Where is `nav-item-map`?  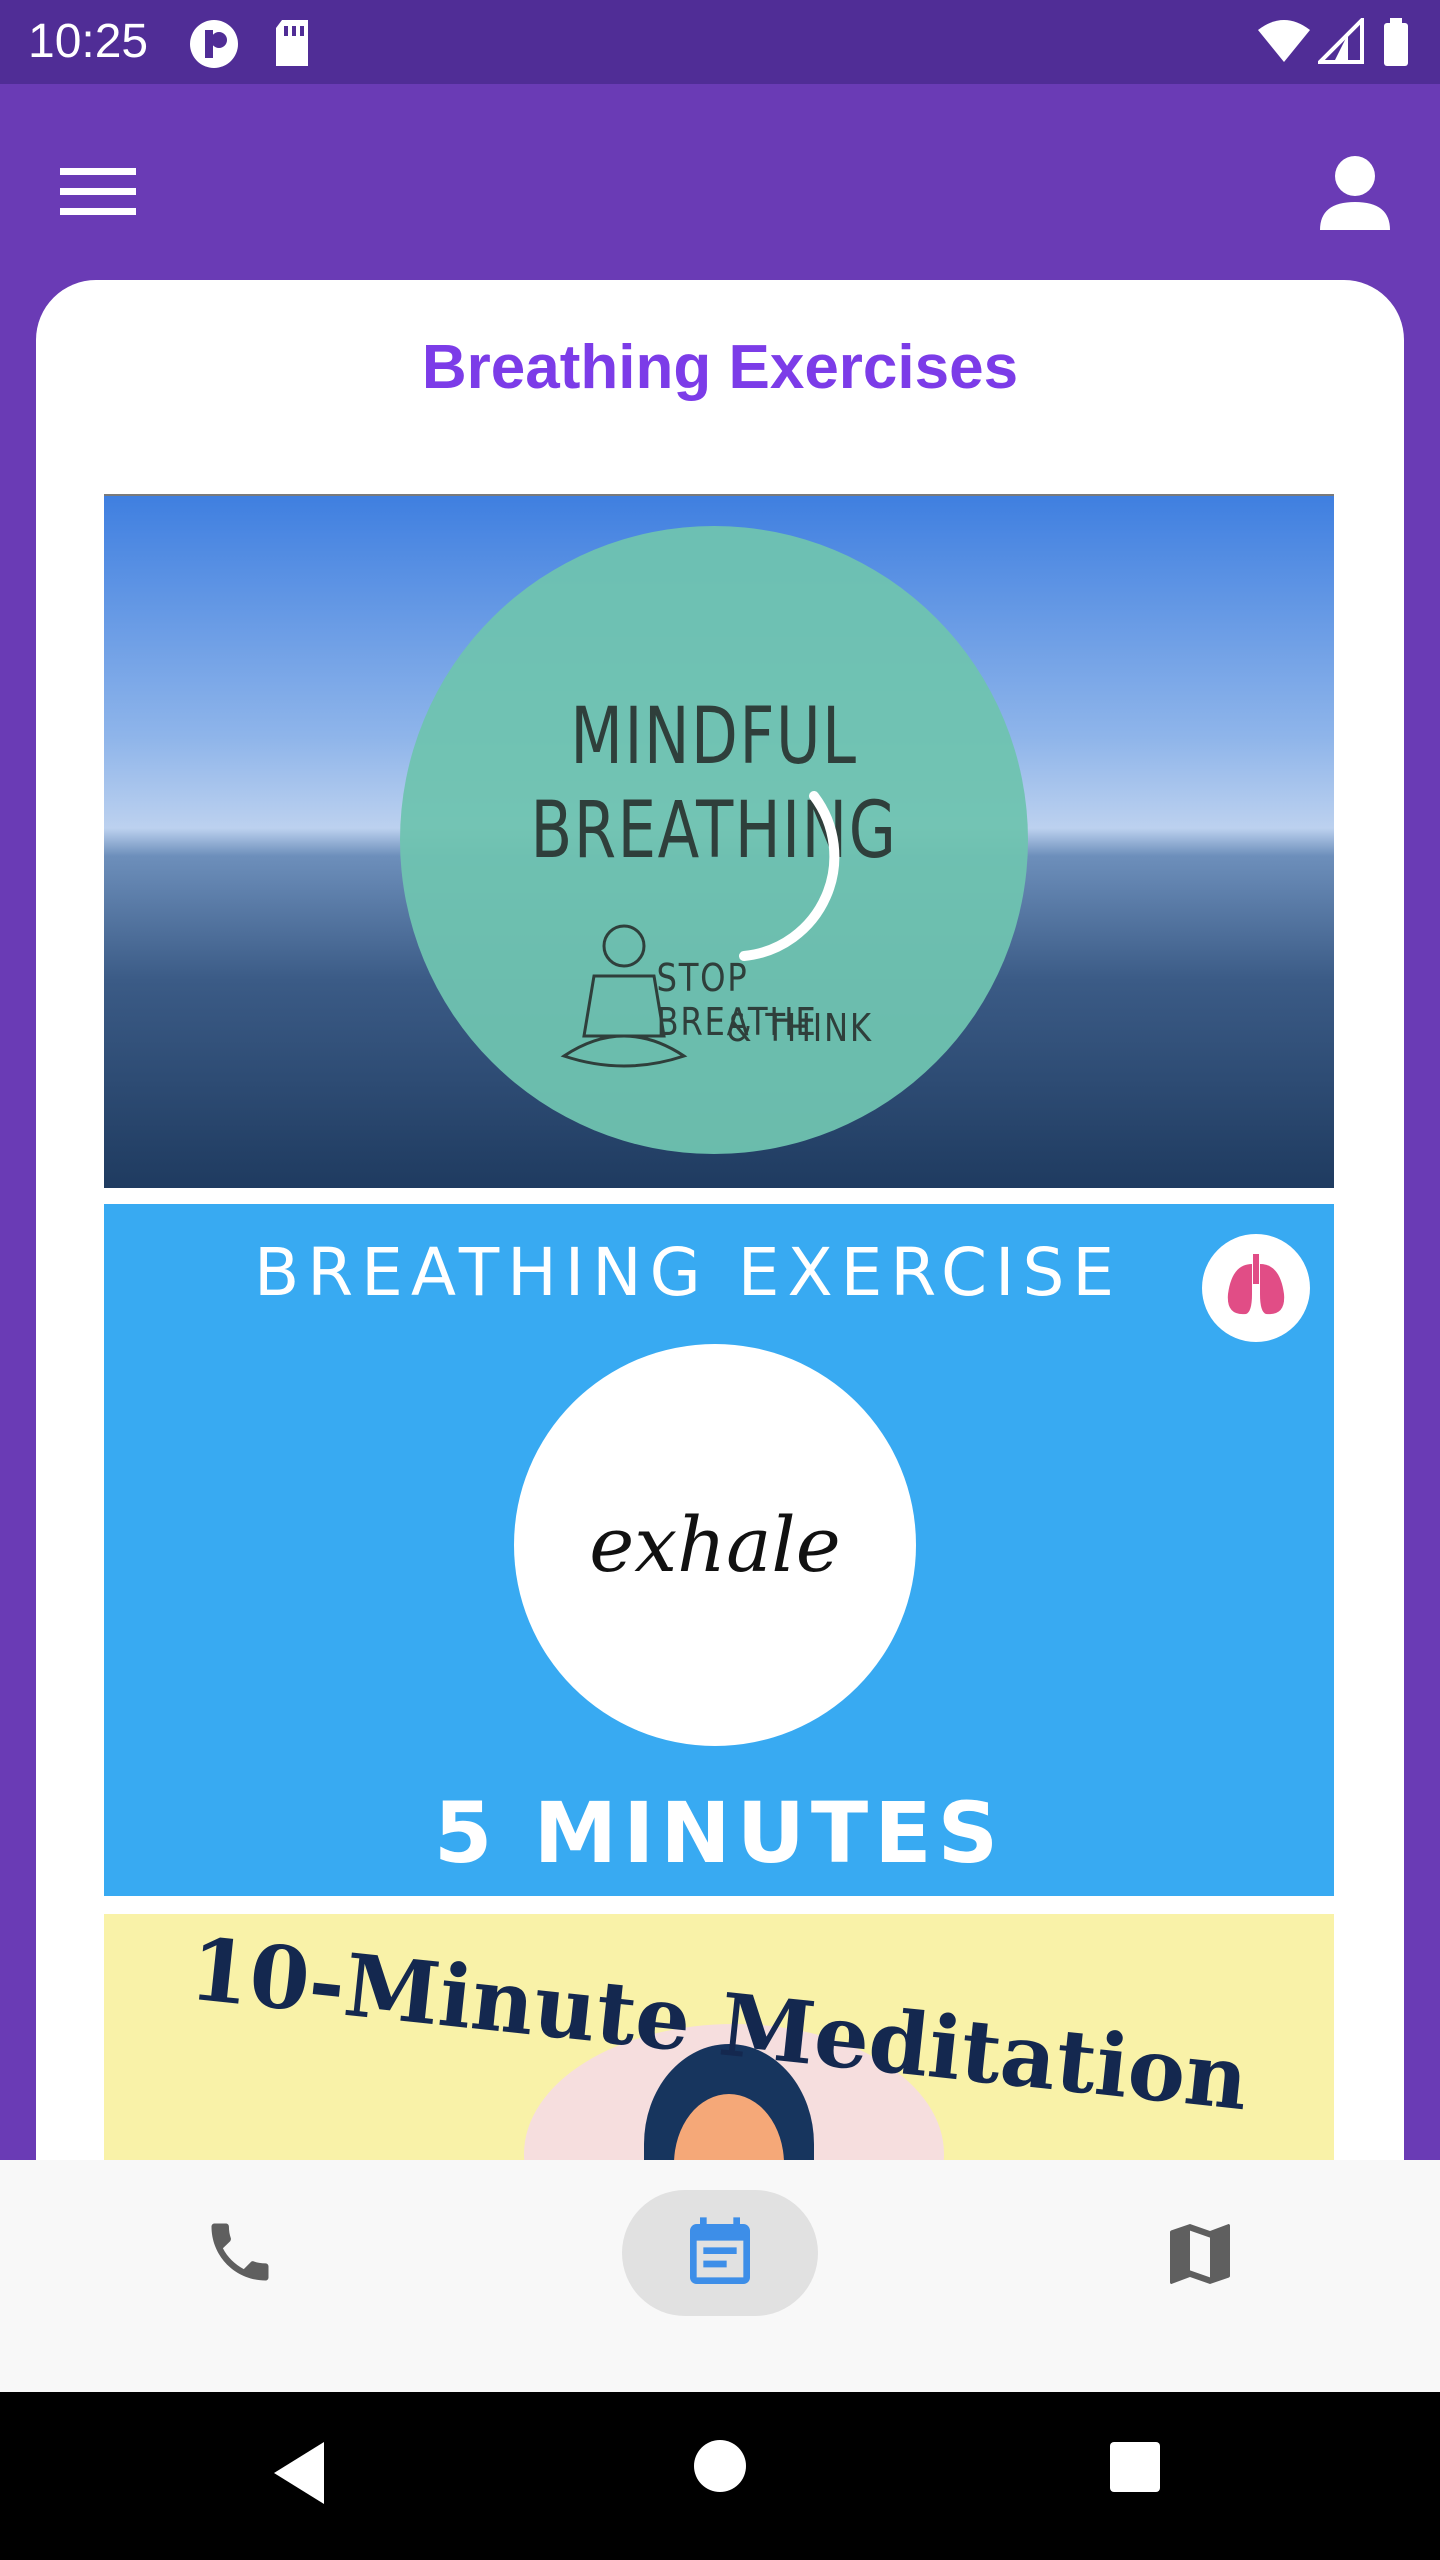
nav-item-map is located at coordinates (1200, 2253).